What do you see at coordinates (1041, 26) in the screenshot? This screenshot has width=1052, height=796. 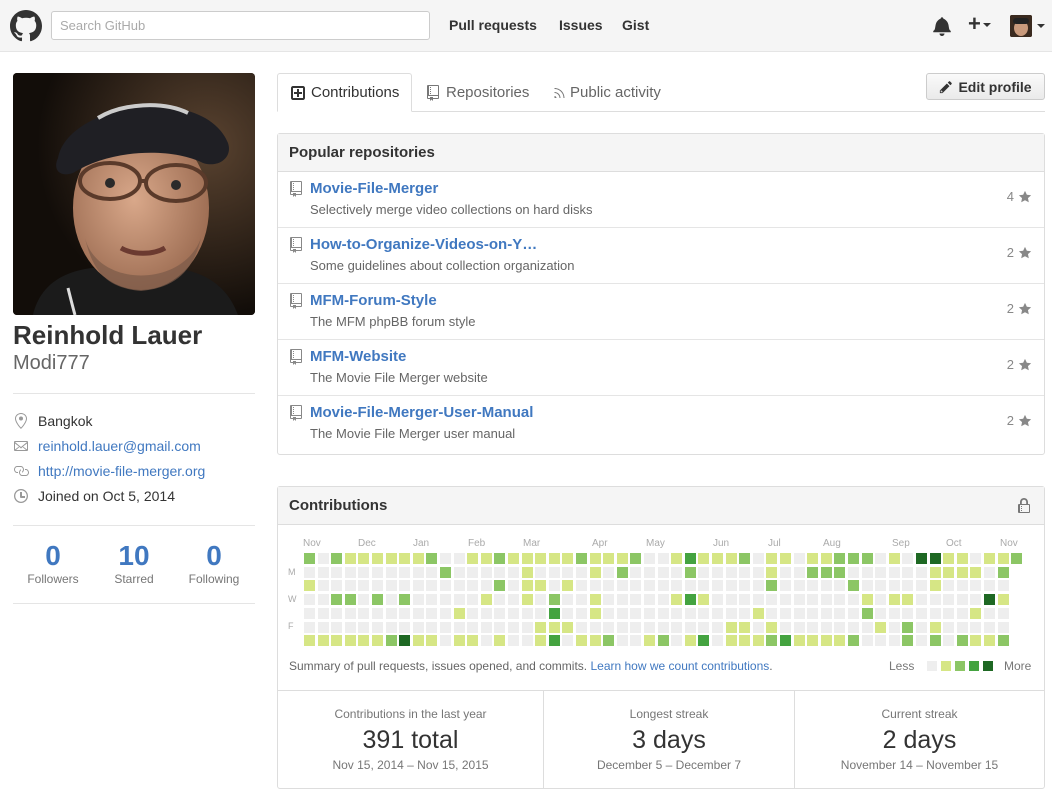 I see `chevron-down-icon` at bounding box center [1041, 26].